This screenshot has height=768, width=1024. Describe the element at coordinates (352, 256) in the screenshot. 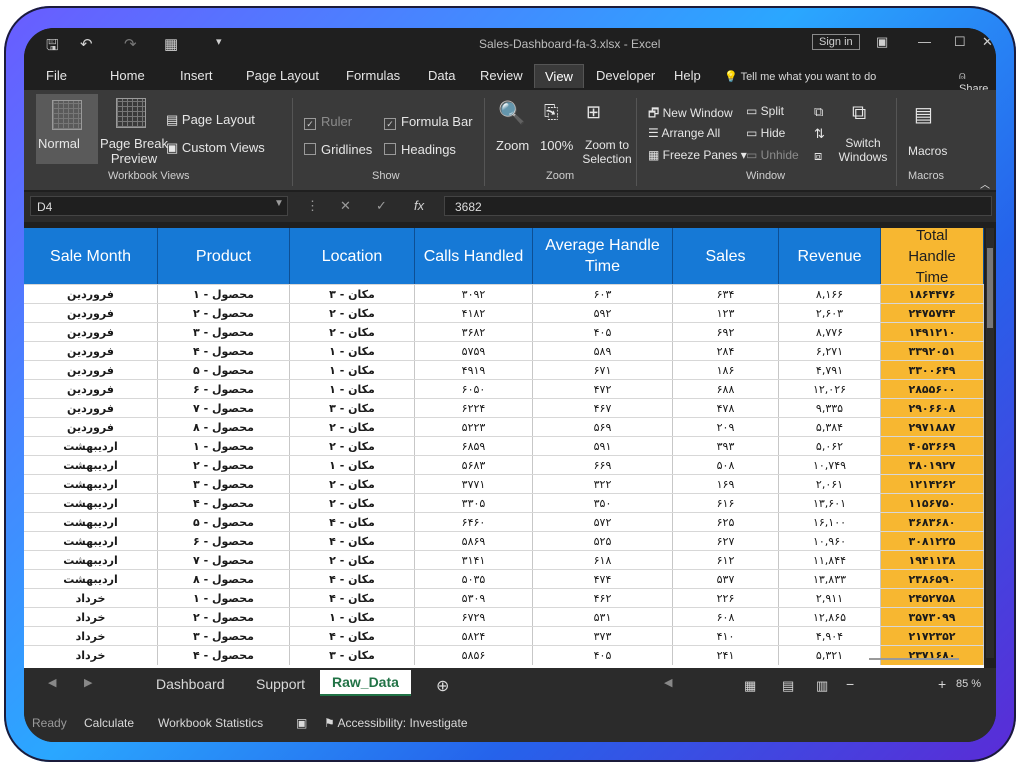

I see `header-location: Location` at that location.